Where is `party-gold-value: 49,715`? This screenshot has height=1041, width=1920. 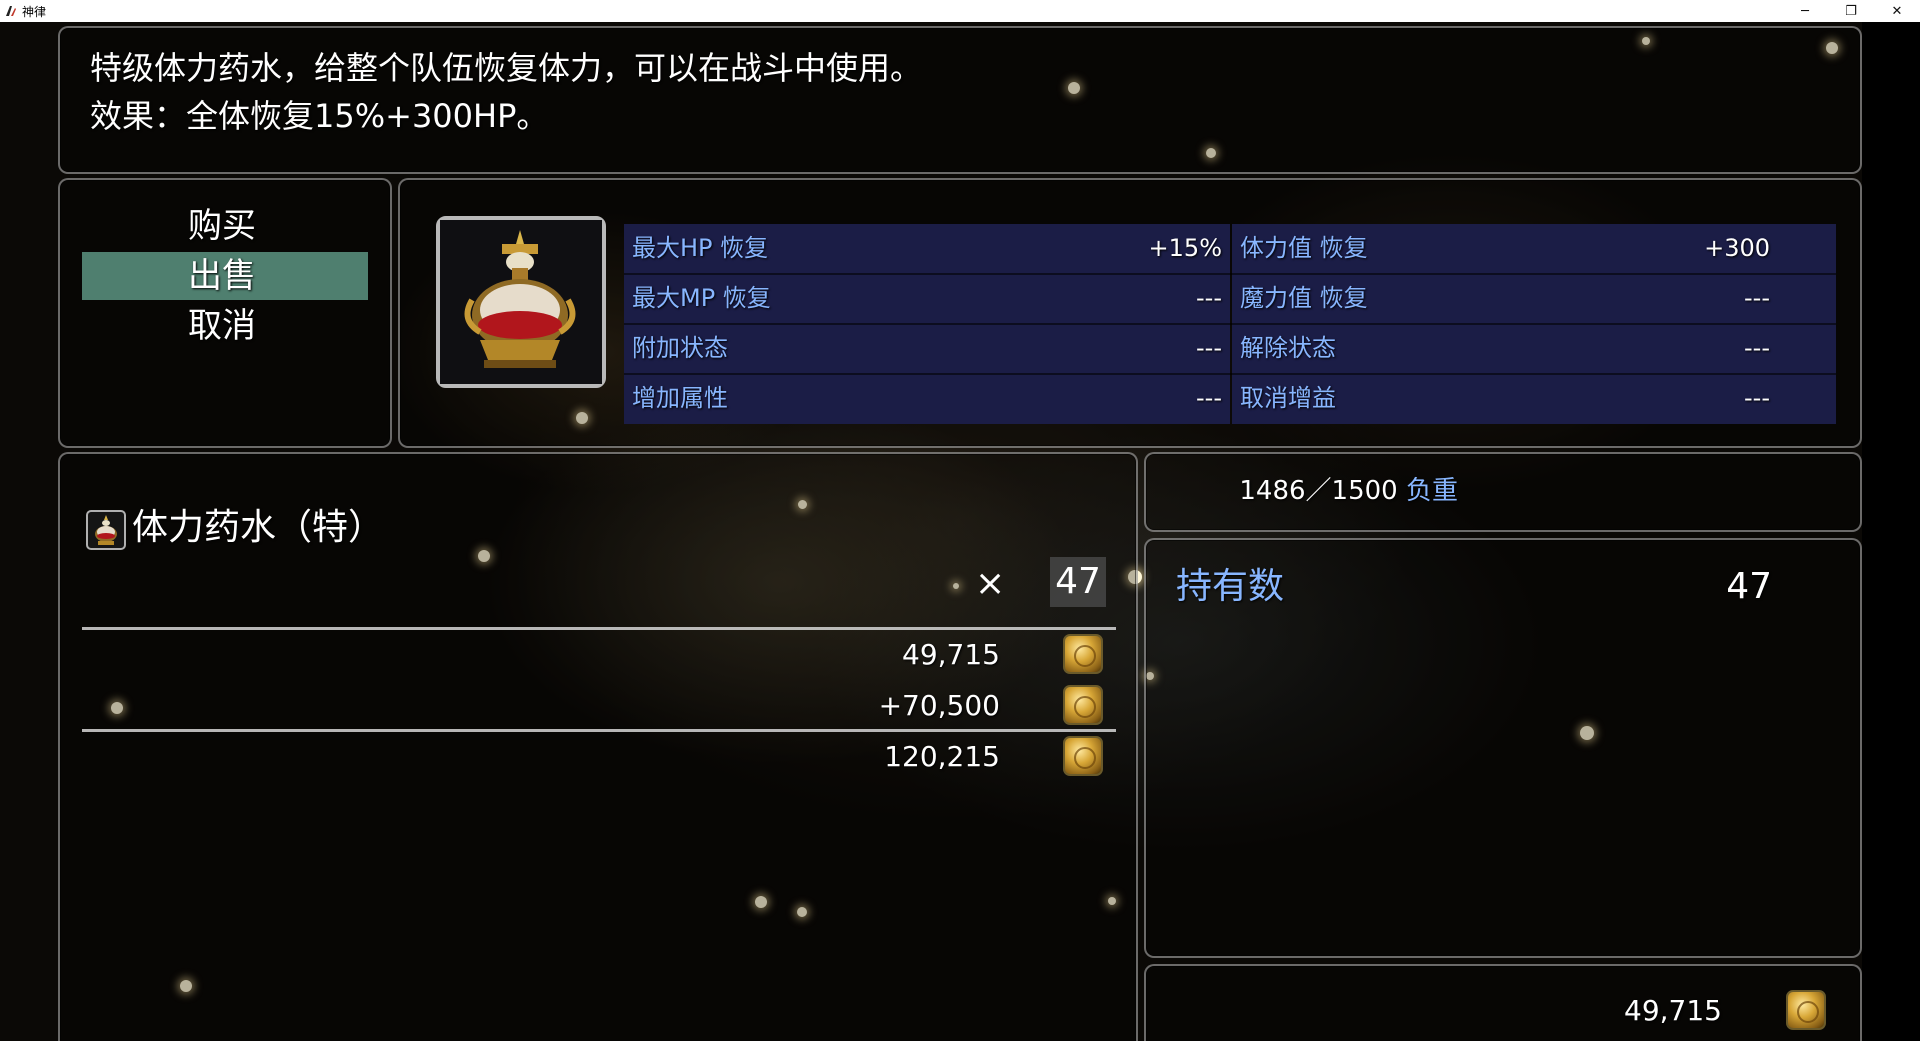
party-gold-value: 49,715 is located at coordinates (1673, 1010).